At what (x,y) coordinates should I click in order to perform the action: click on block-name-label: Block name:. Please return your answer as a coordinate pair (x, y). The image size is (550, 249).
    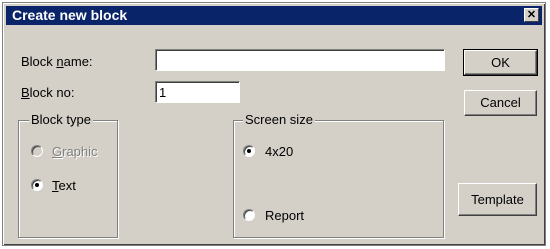
    Looking at the image, I should click on (57, 61).